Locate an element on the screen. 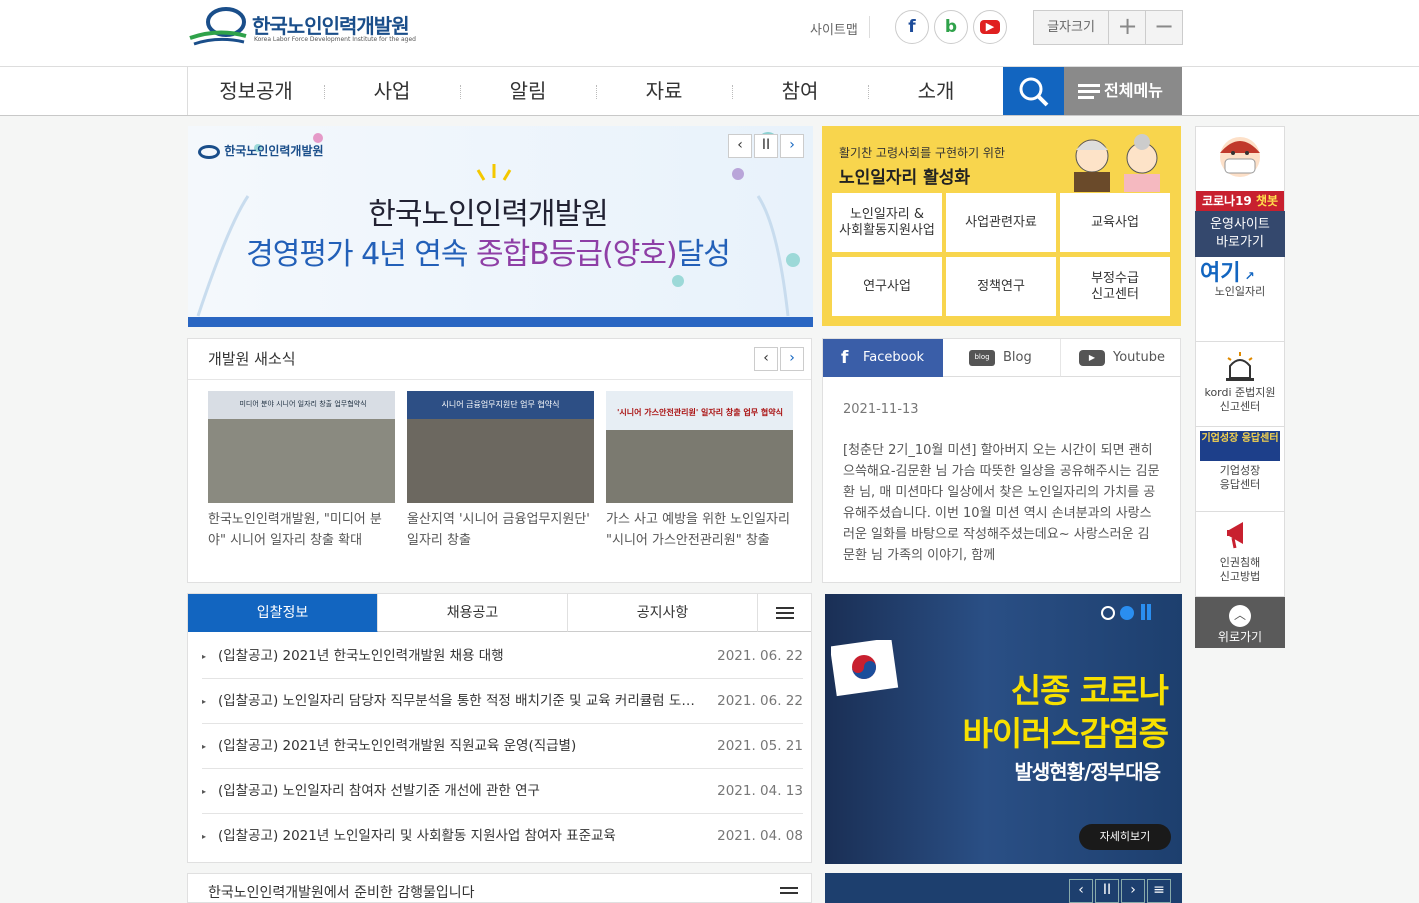 The image size is (1419, 903). nav-item-notice: 알림 is located at coordinates (528, 91).